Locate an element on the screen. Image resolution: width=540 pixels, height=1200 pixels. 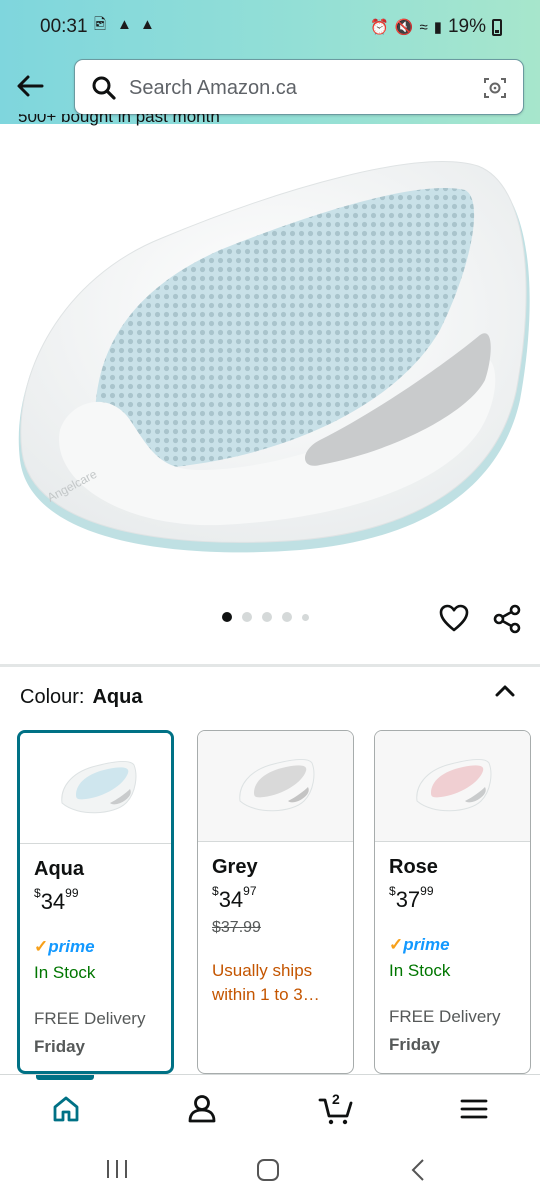
status-bar: 00:31 🖻 ▲ ▲ ⏰ 🔇 ≈ ▮ 19% is located at coordinates (270, 28).